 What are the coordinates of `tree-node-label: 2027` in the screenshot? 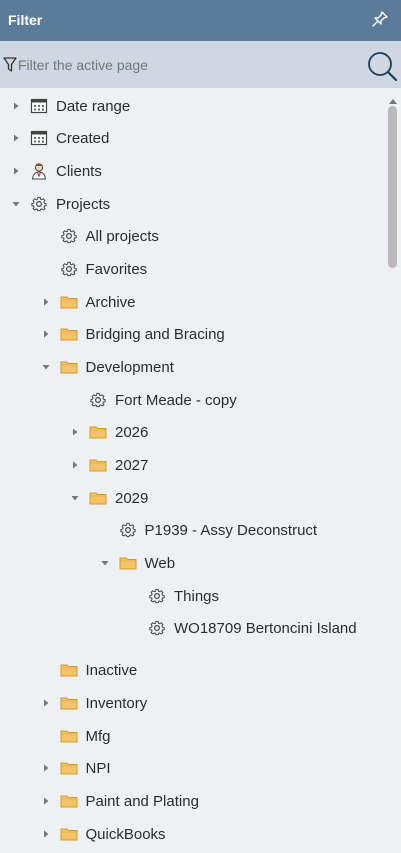 It's located at (132, 465).